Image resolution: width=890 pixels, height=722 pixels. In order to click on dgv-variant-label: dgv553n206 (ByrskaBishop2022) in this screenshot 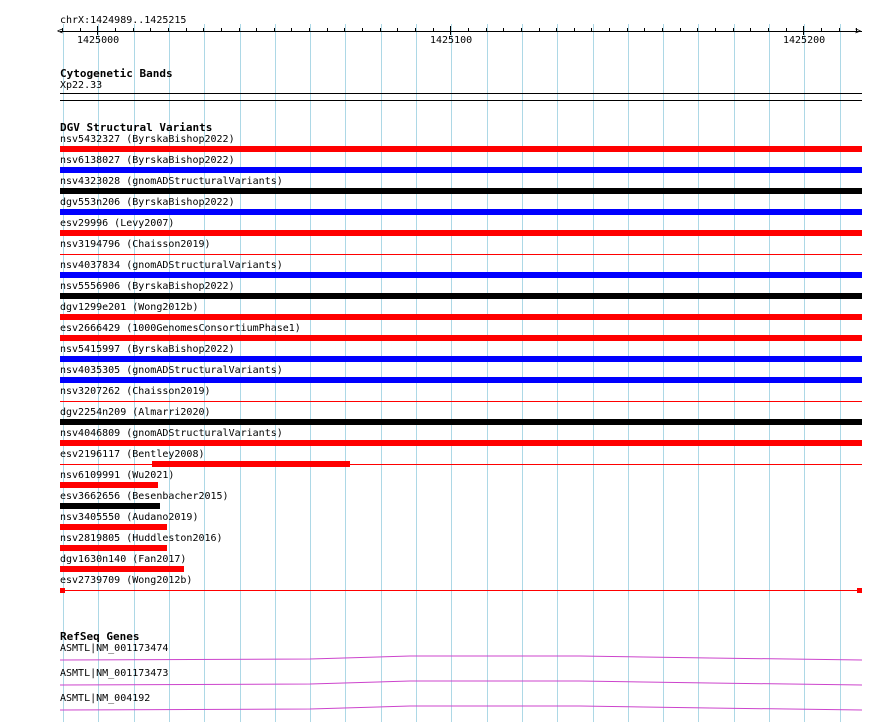, I will do `click(147, 202)`.